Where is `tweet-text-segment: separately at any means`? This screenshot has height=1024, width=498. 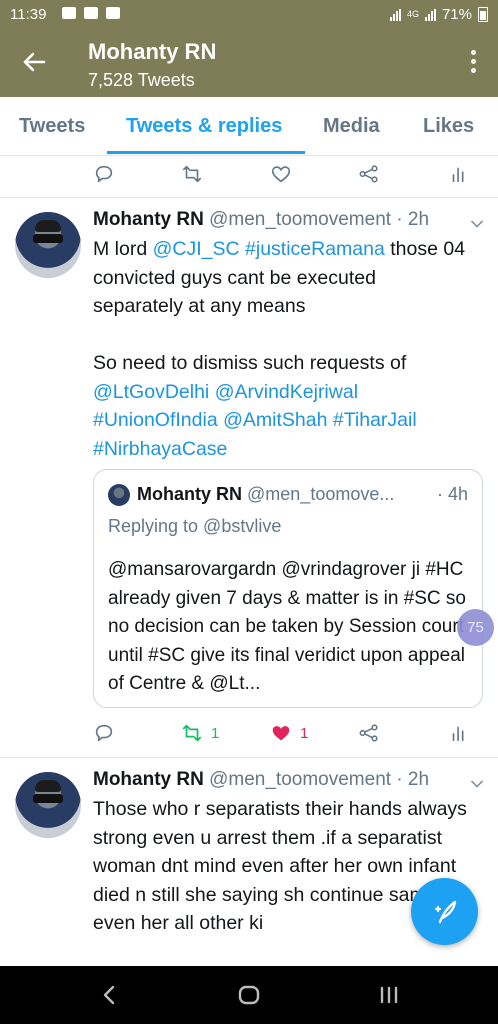
tweet-text-segment: separately at any means is located at coordinates (199, 306).